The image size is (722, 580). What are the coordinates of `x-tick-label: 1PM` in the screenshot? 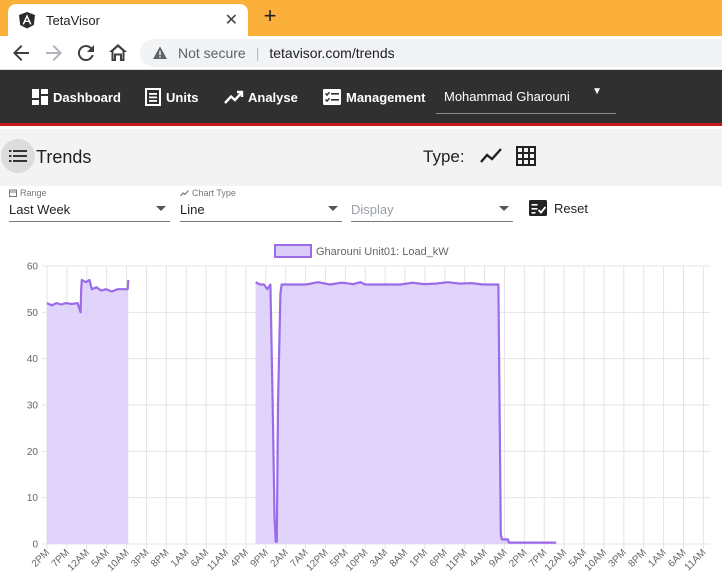 It's located at (419, 558).